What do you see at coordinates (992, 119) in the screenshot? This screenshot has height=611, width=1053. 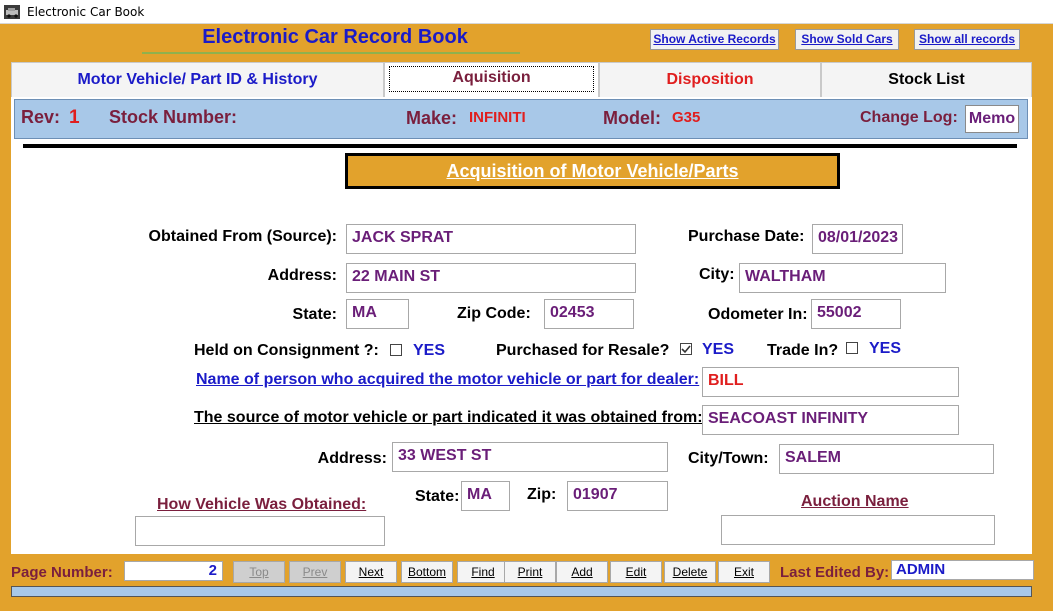 I see `memo-button: Memo` at bounding box center [992, 119].